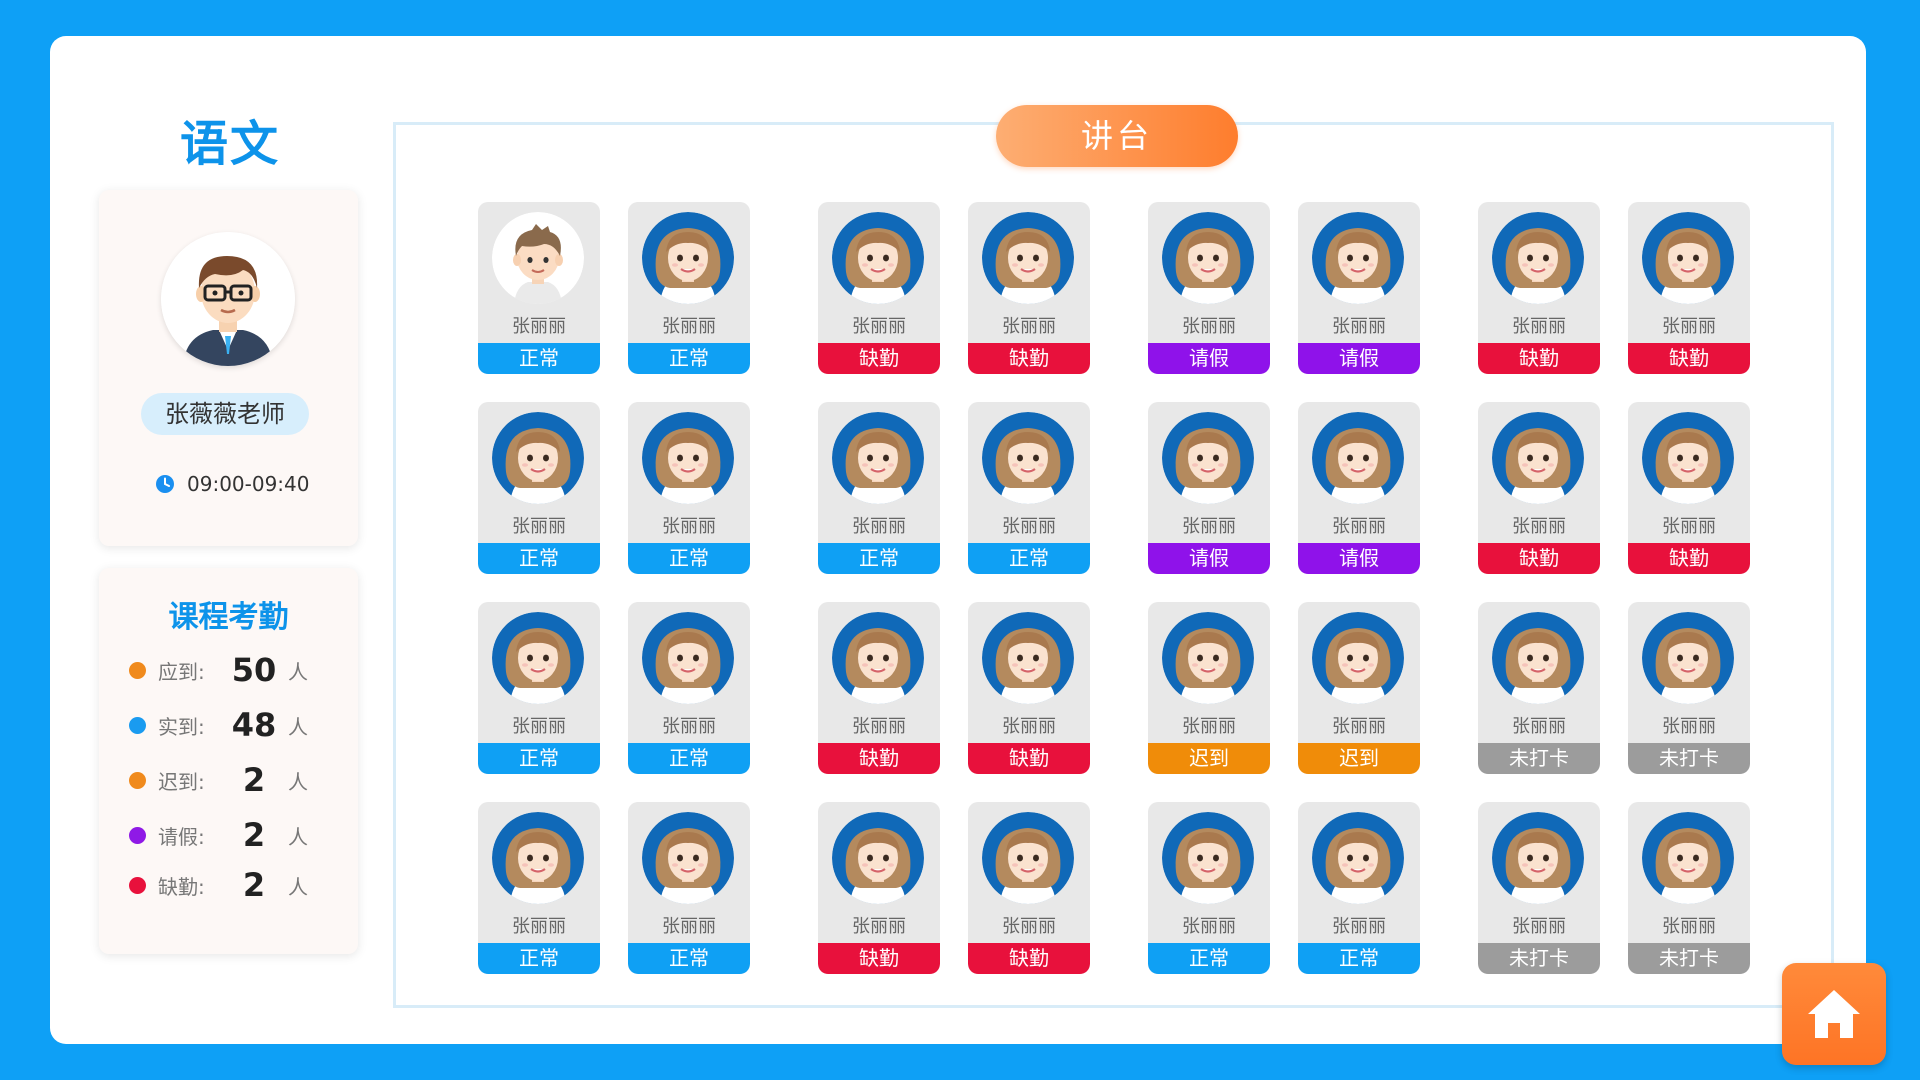 The image size is (1920, 1080). What do you see at coordinates (228, 299) in the screenshot?
I see `teacher-avatar` at bounding box center [228, 299].